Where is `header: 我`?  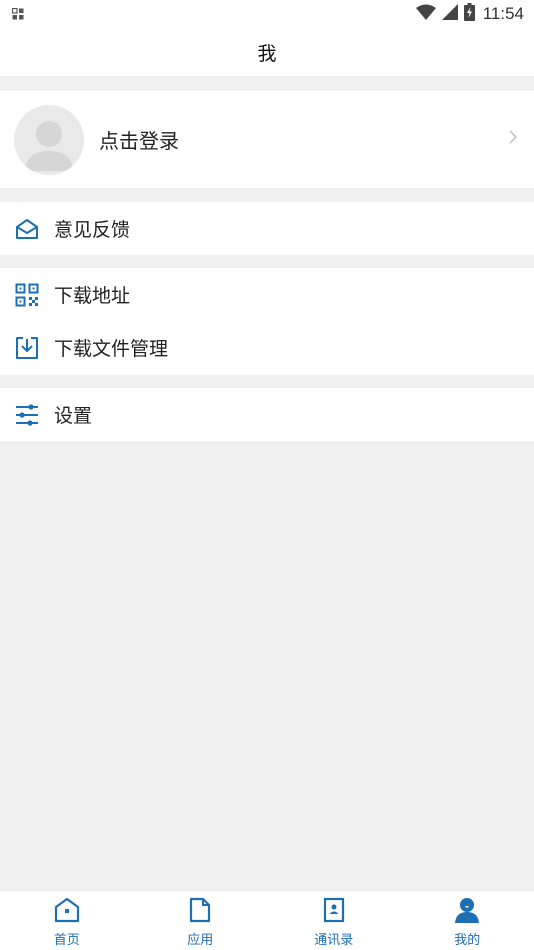 header: 我 is located at coordinates (267, 52).